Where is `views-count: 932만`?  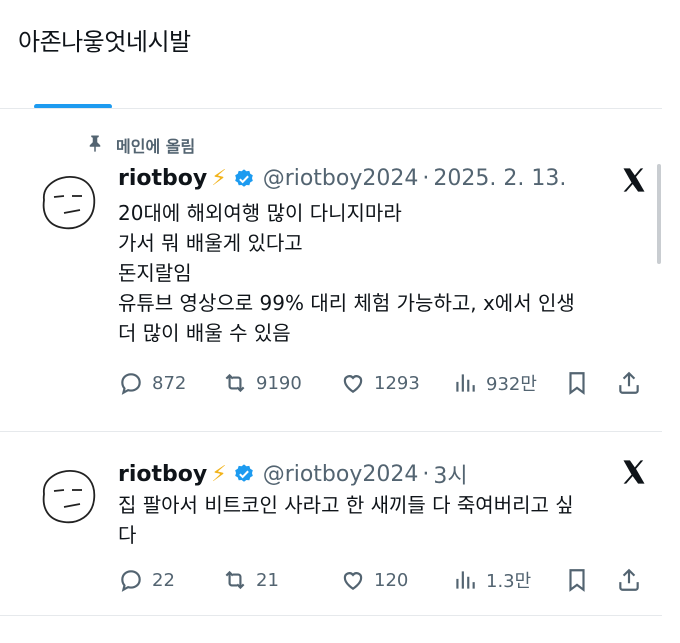 views-count: 932만 is located at coordinates (511, 384).